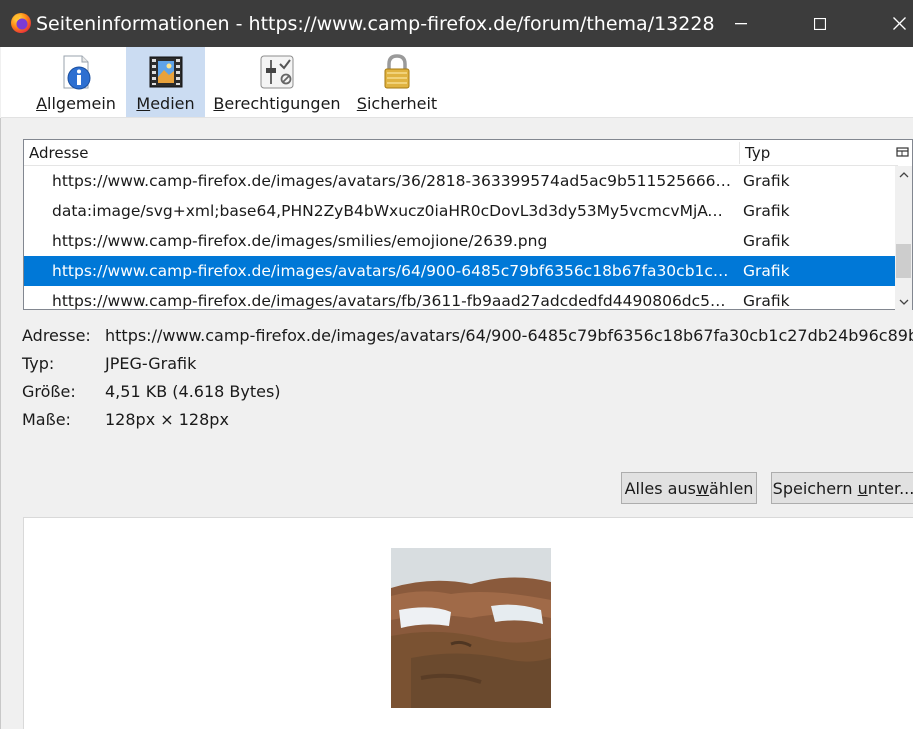 The image size is (913, 729). I want to click on column-separator, so click(739, 153).